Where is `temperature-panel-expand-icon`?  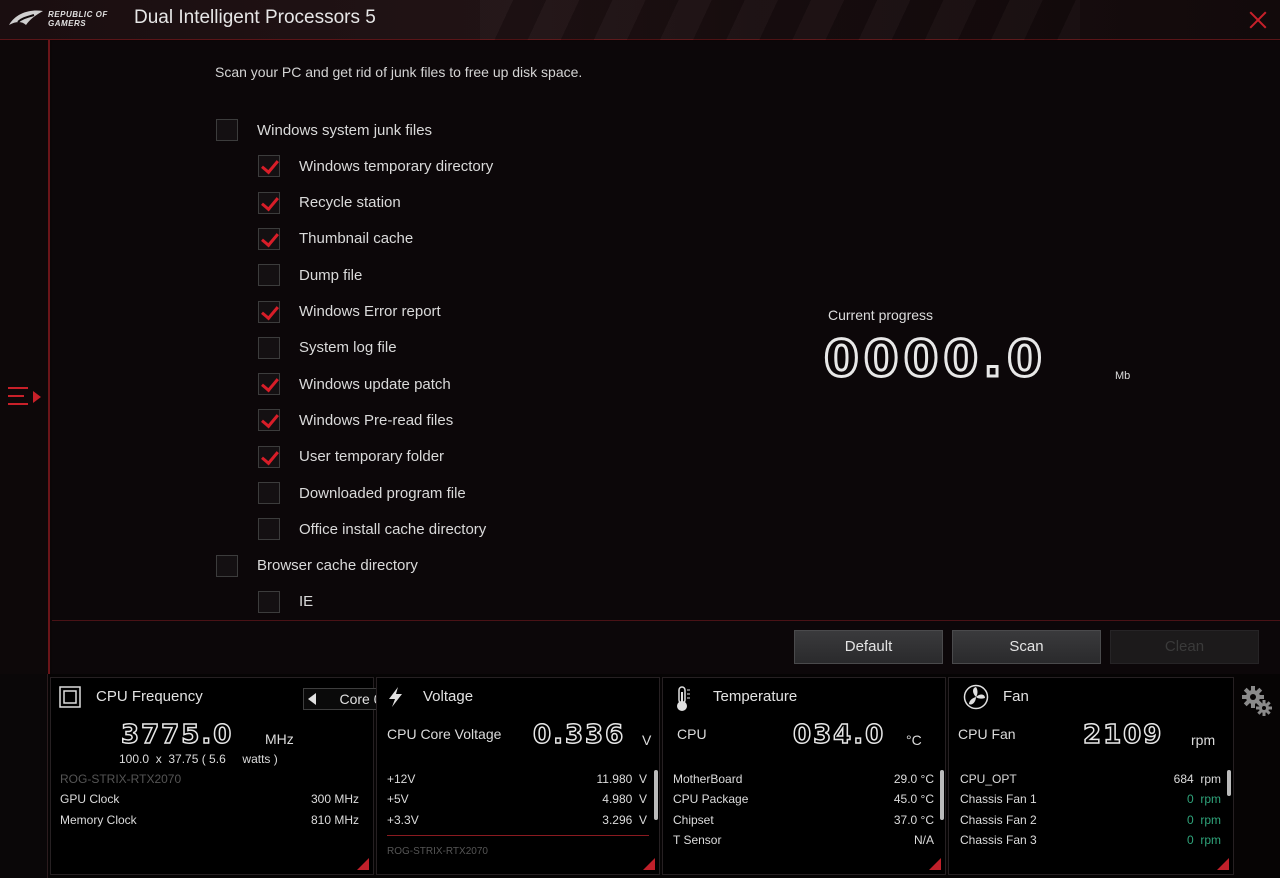
temperature-panel-expand-icon is located at coordinates (935, 864).